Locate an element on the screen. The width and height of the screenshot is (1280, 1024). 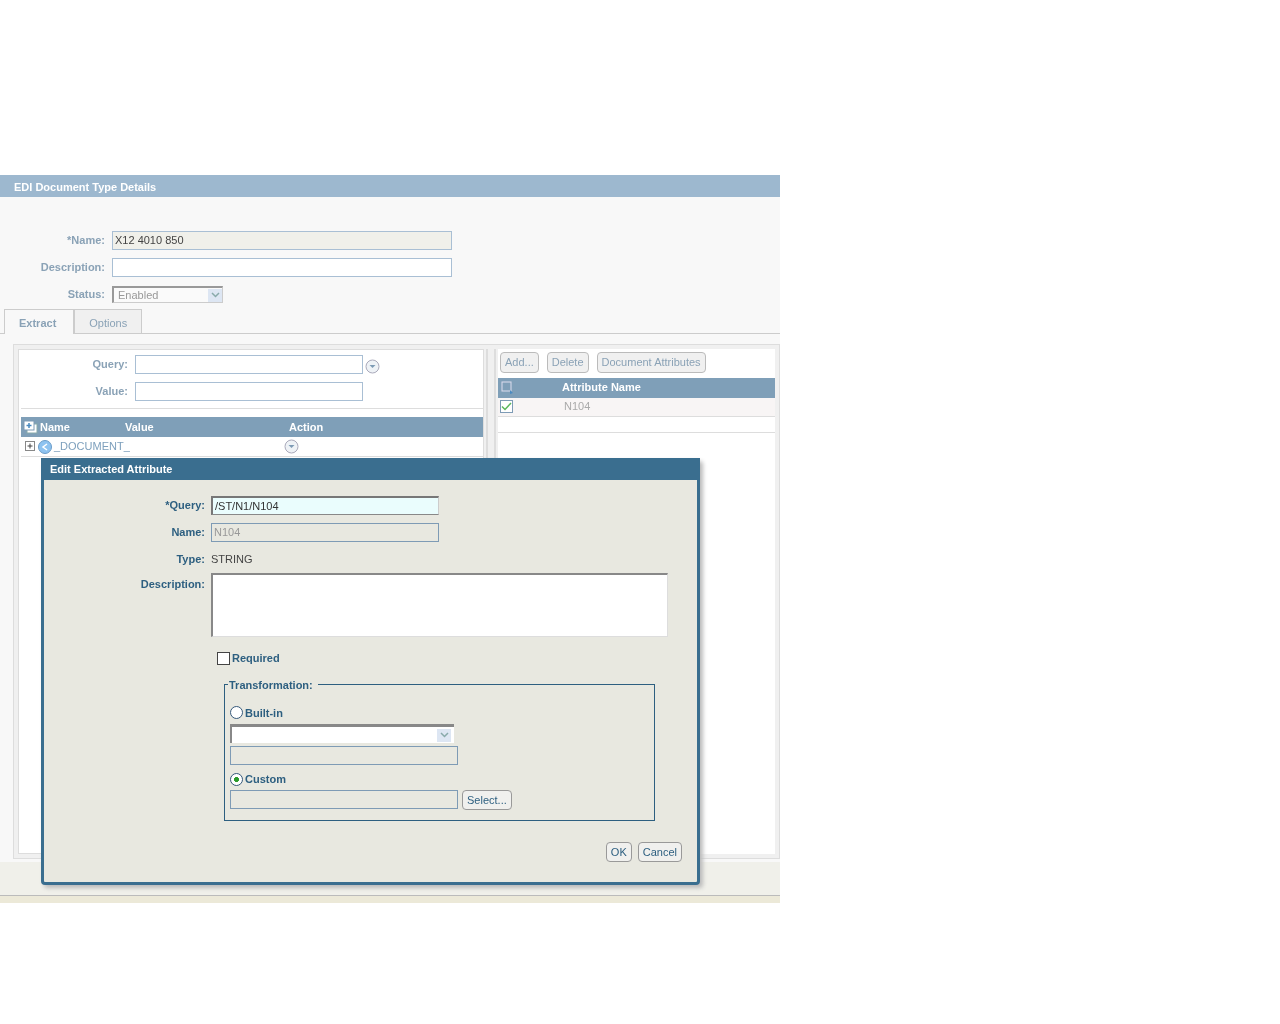
field-value: STRING is located at coordinates (232, 560).